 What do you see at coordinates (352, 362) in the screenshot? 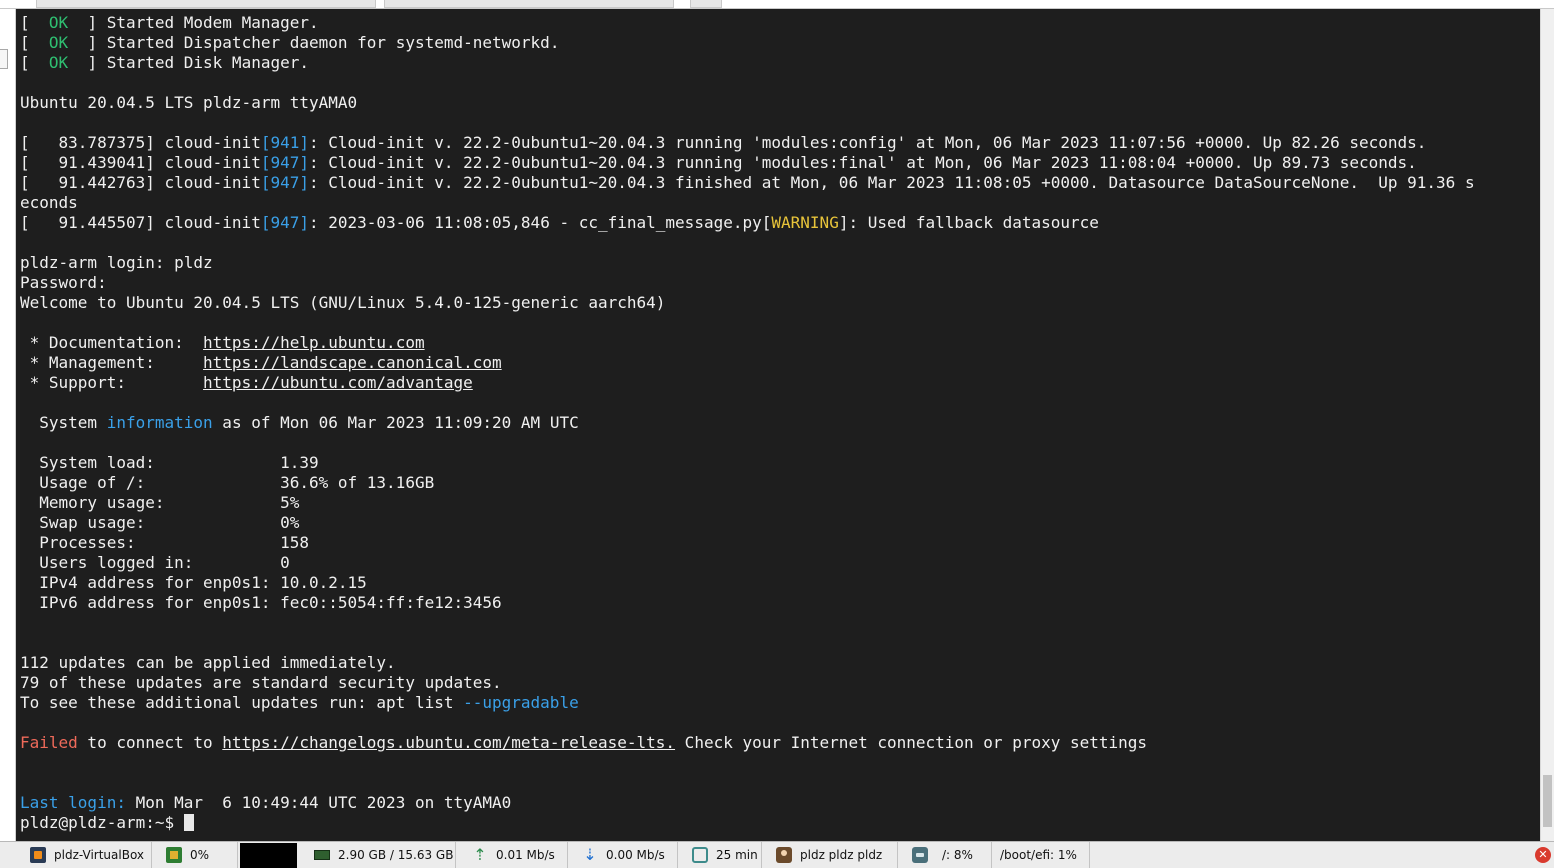
I see `terminal-link: https://landscape.canonical.com` at bounding box center [352, 362].